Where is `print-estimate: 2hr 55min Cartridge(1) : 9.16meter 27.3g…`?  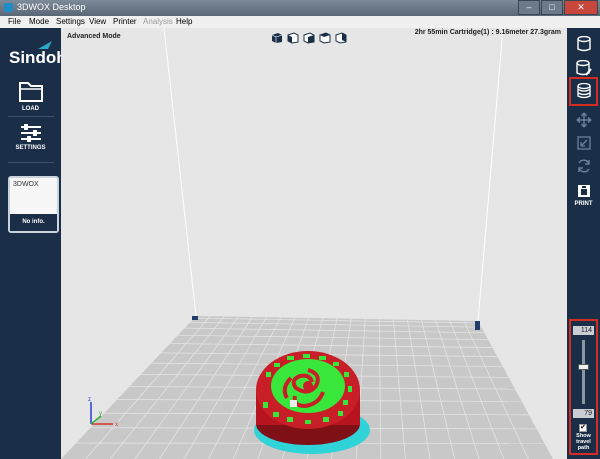
print-estimate: 2hr 55min Cartridge(1) : 9.16meter 27.3g… is located at coordinates (487, 32).